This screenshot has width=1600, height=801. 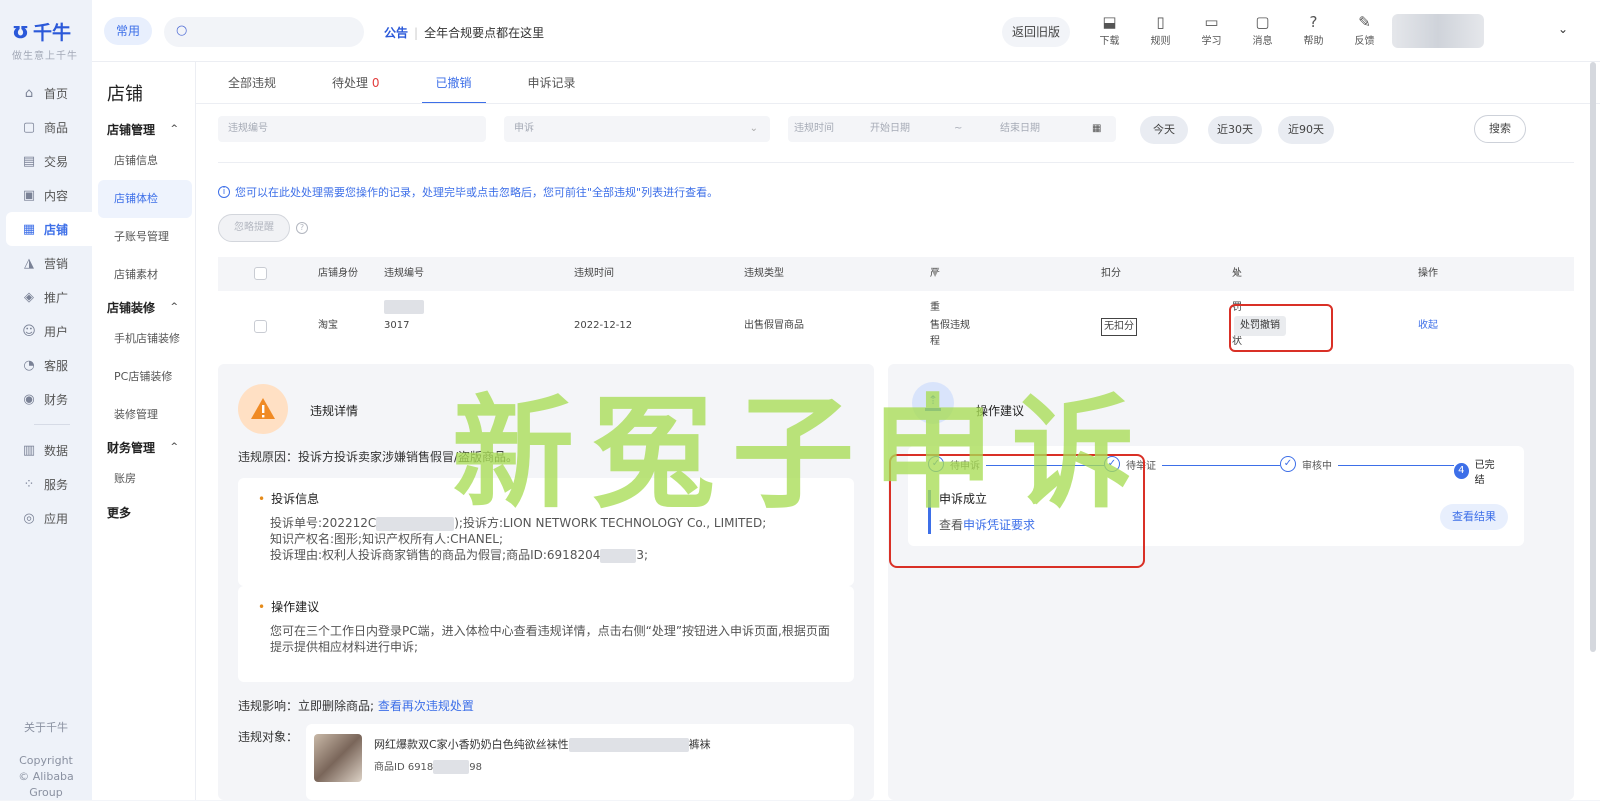 I want to click on nav-item-service: ◔ 客服, so click(x=49, y=365).